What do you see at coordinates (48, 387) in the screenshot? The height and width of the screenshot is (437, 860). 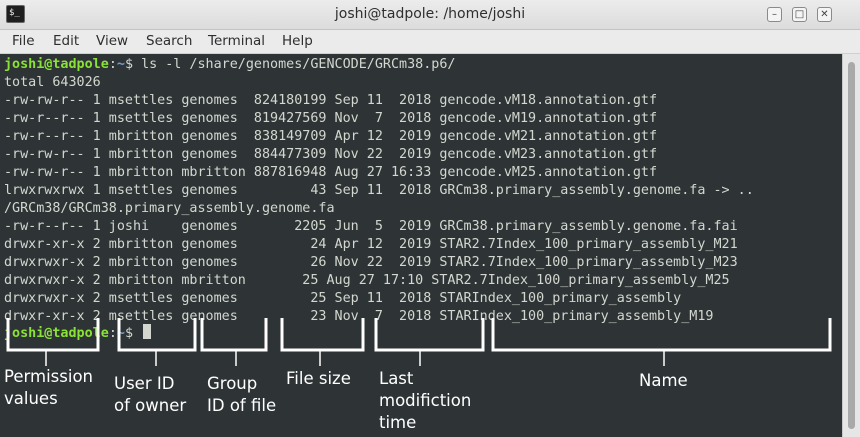 I see `permission-annotation: Permission values` at bounding box center [48, 387].